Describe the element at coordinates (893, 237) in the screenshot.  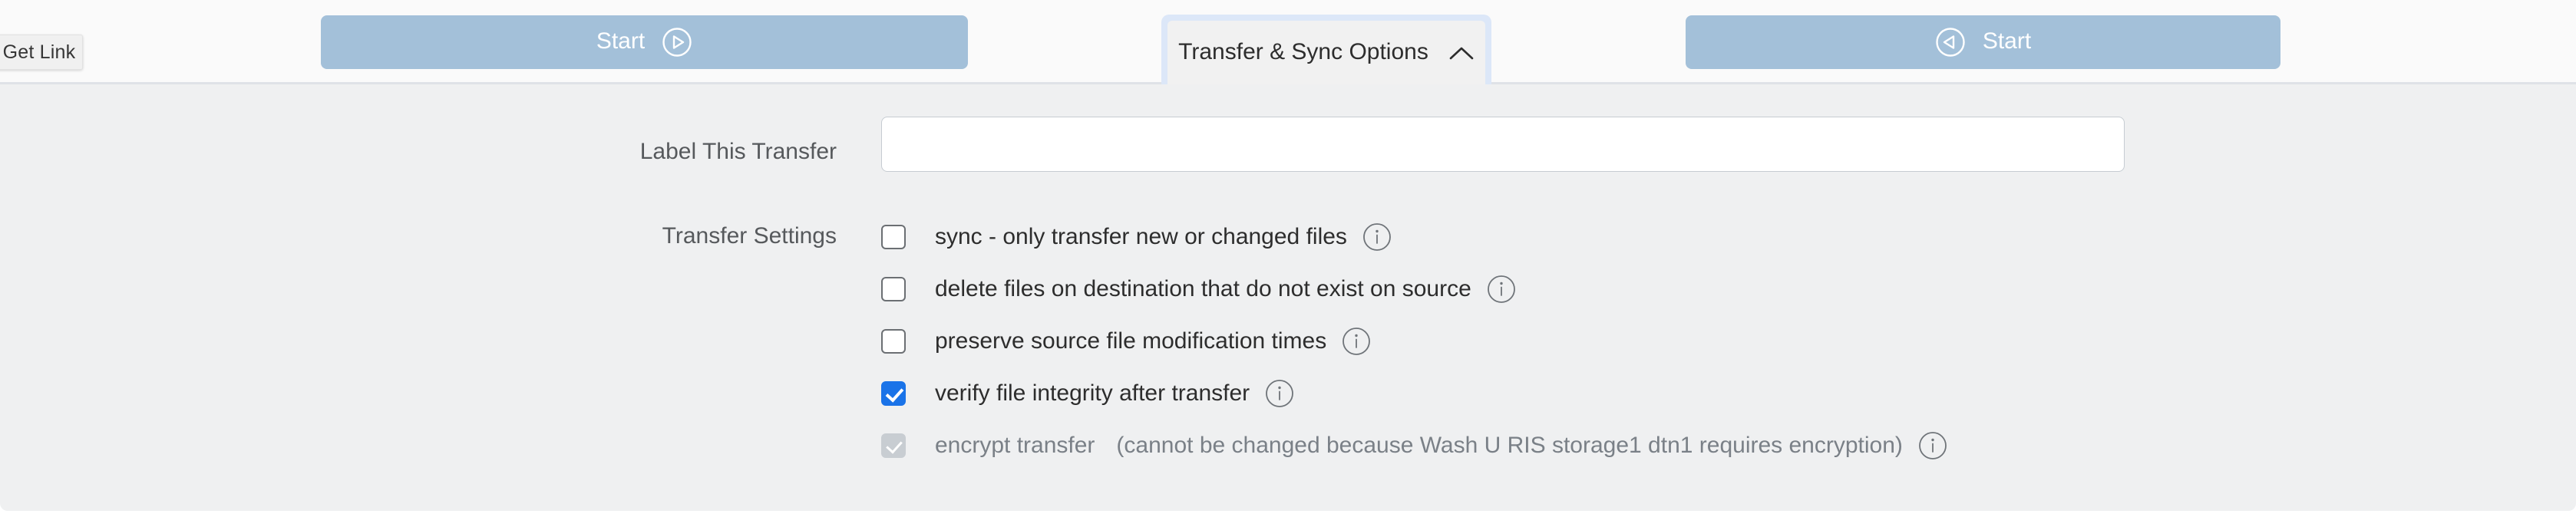
I see `checkbox-sync` at that location.